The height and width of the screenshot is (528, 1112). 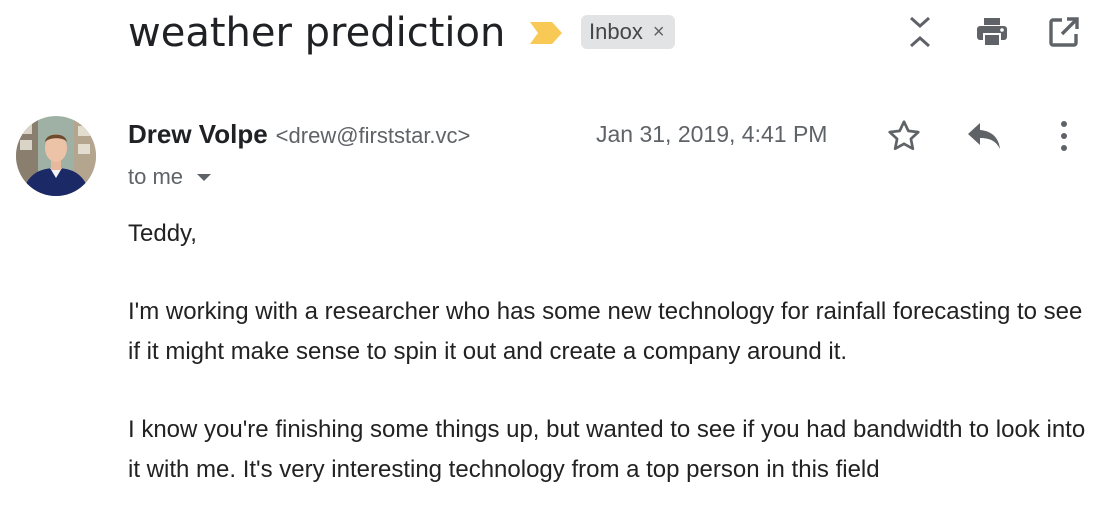 I want to click on sender-name: Drew Volpe, so click(x=198, y=134).